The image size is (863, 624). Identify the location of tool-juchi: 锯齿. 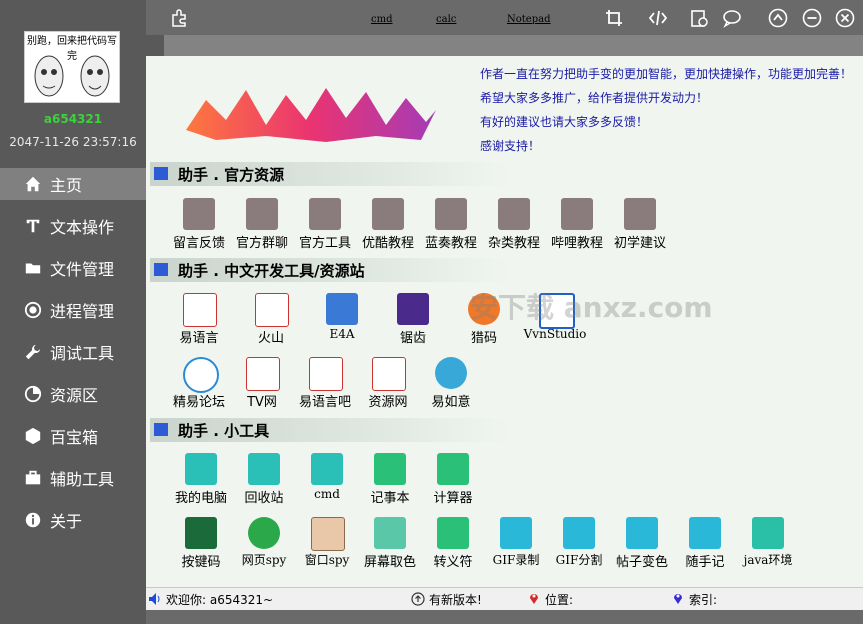
(413, 319).